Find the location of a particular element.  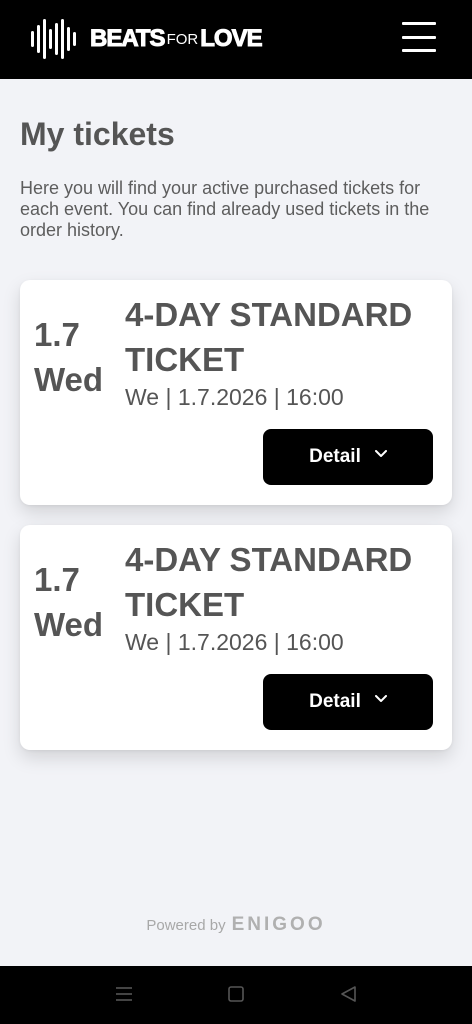

page-title: My tickets is located at coordinates (97, 134).